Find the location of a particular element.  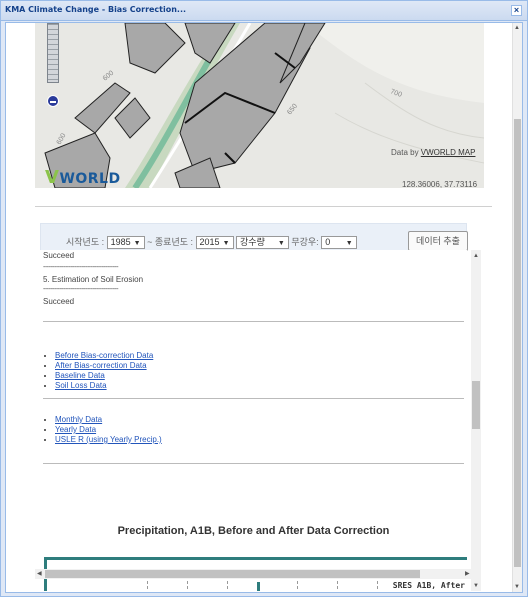

dry-day-label: 무강우: is located at coordinates (305, 242).